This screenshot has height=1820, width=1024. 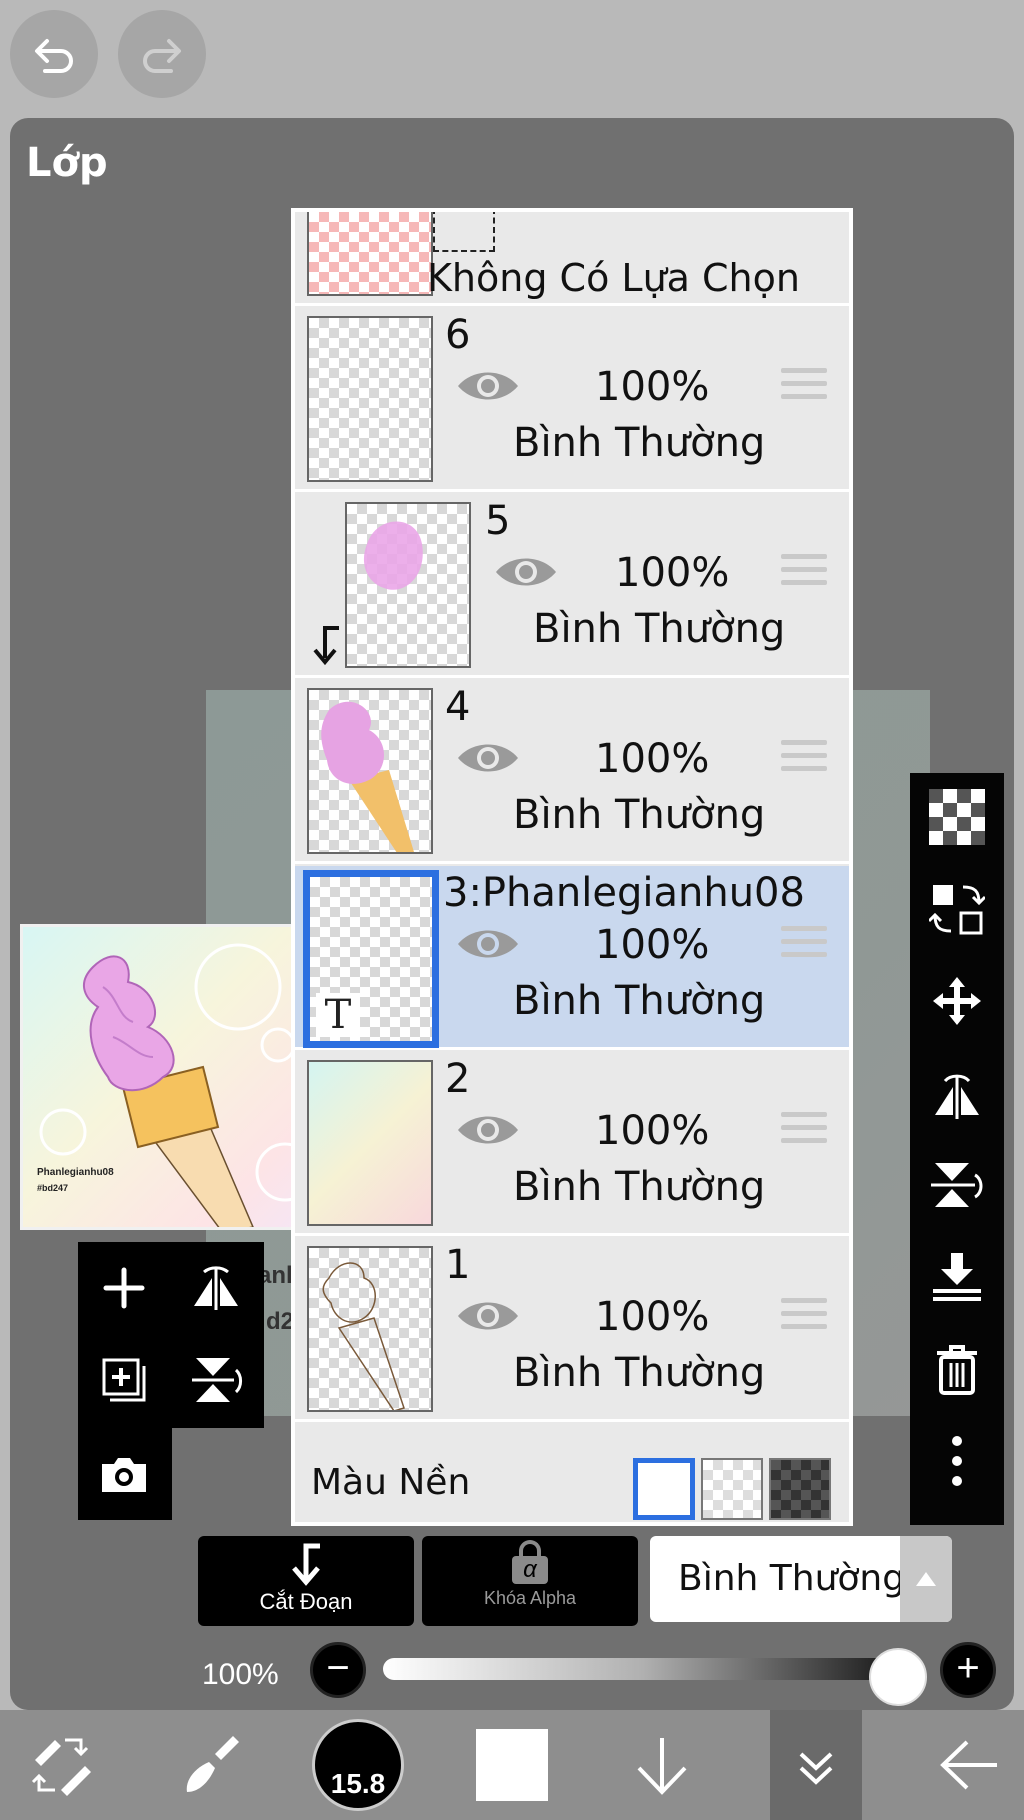 I want to click on brush-tool-button, so click(x=210, y=1765).